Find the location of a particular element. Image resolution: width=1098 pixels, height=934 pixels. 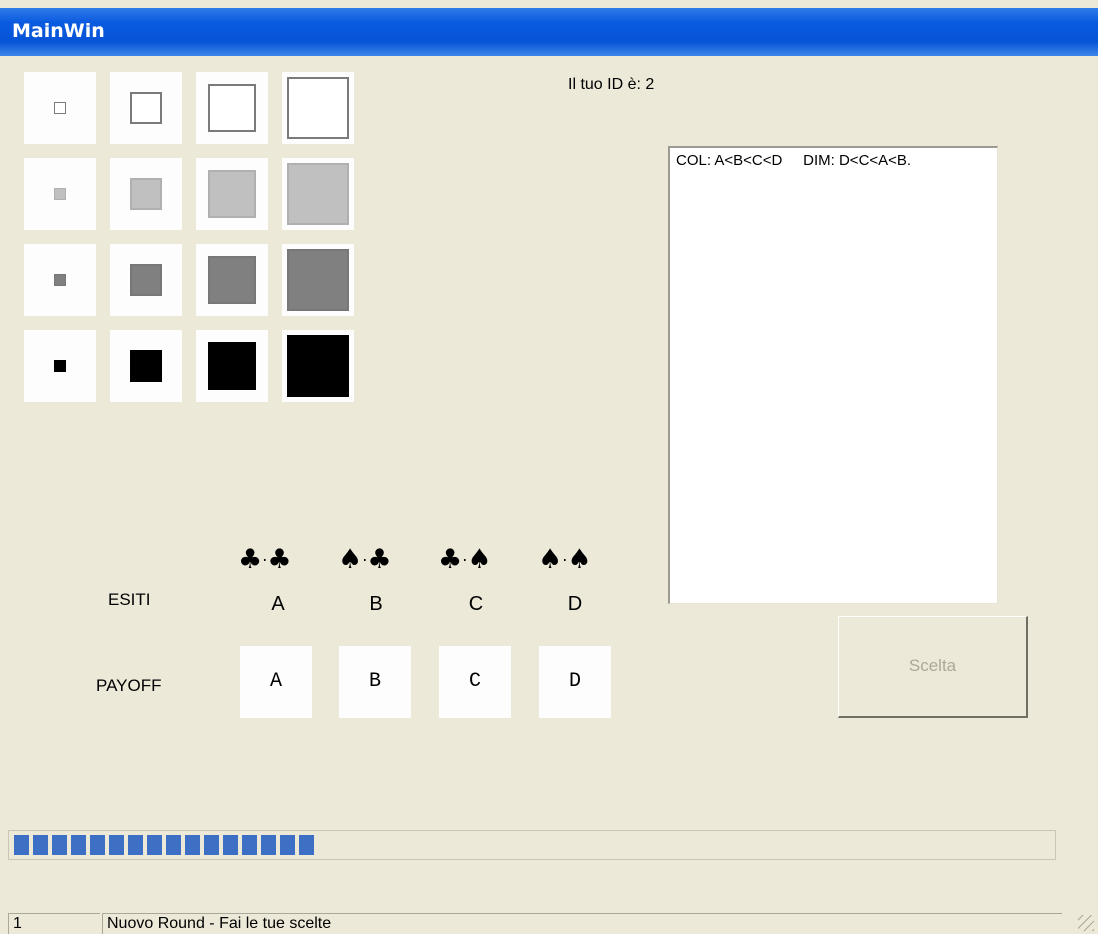

status-bar: 1 Nuovo Round - Fai le tue scelte is located at coordinates (549, 922).